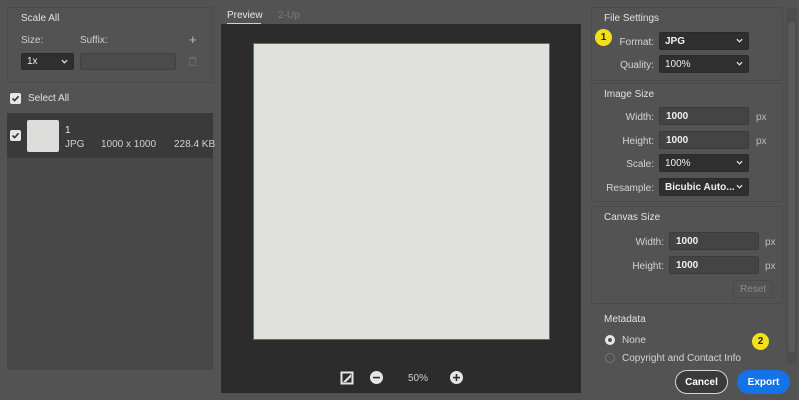  I want to click on quality-label: Quality:, so click(637, 65).